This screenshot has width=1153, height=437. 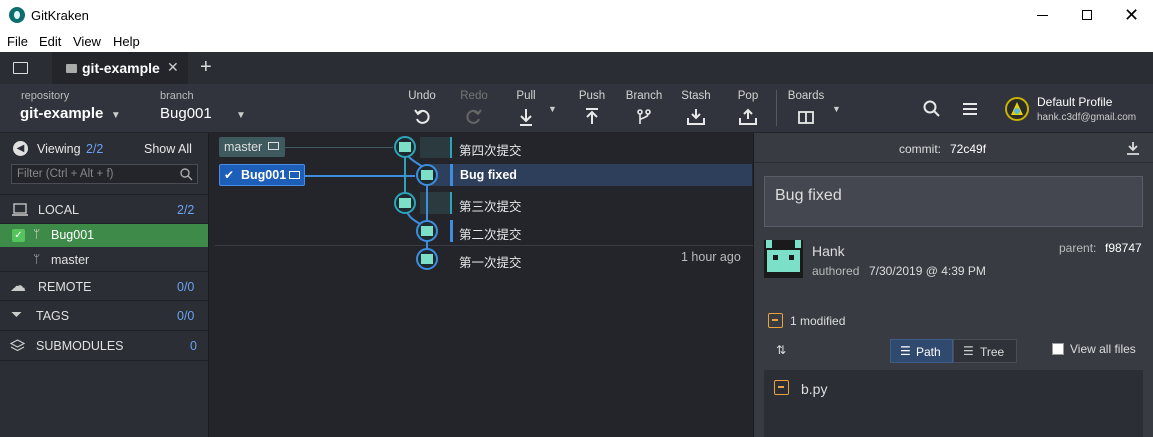 I want to click on pull-dropdown-icon: ▼, so click(x=552, y=109).